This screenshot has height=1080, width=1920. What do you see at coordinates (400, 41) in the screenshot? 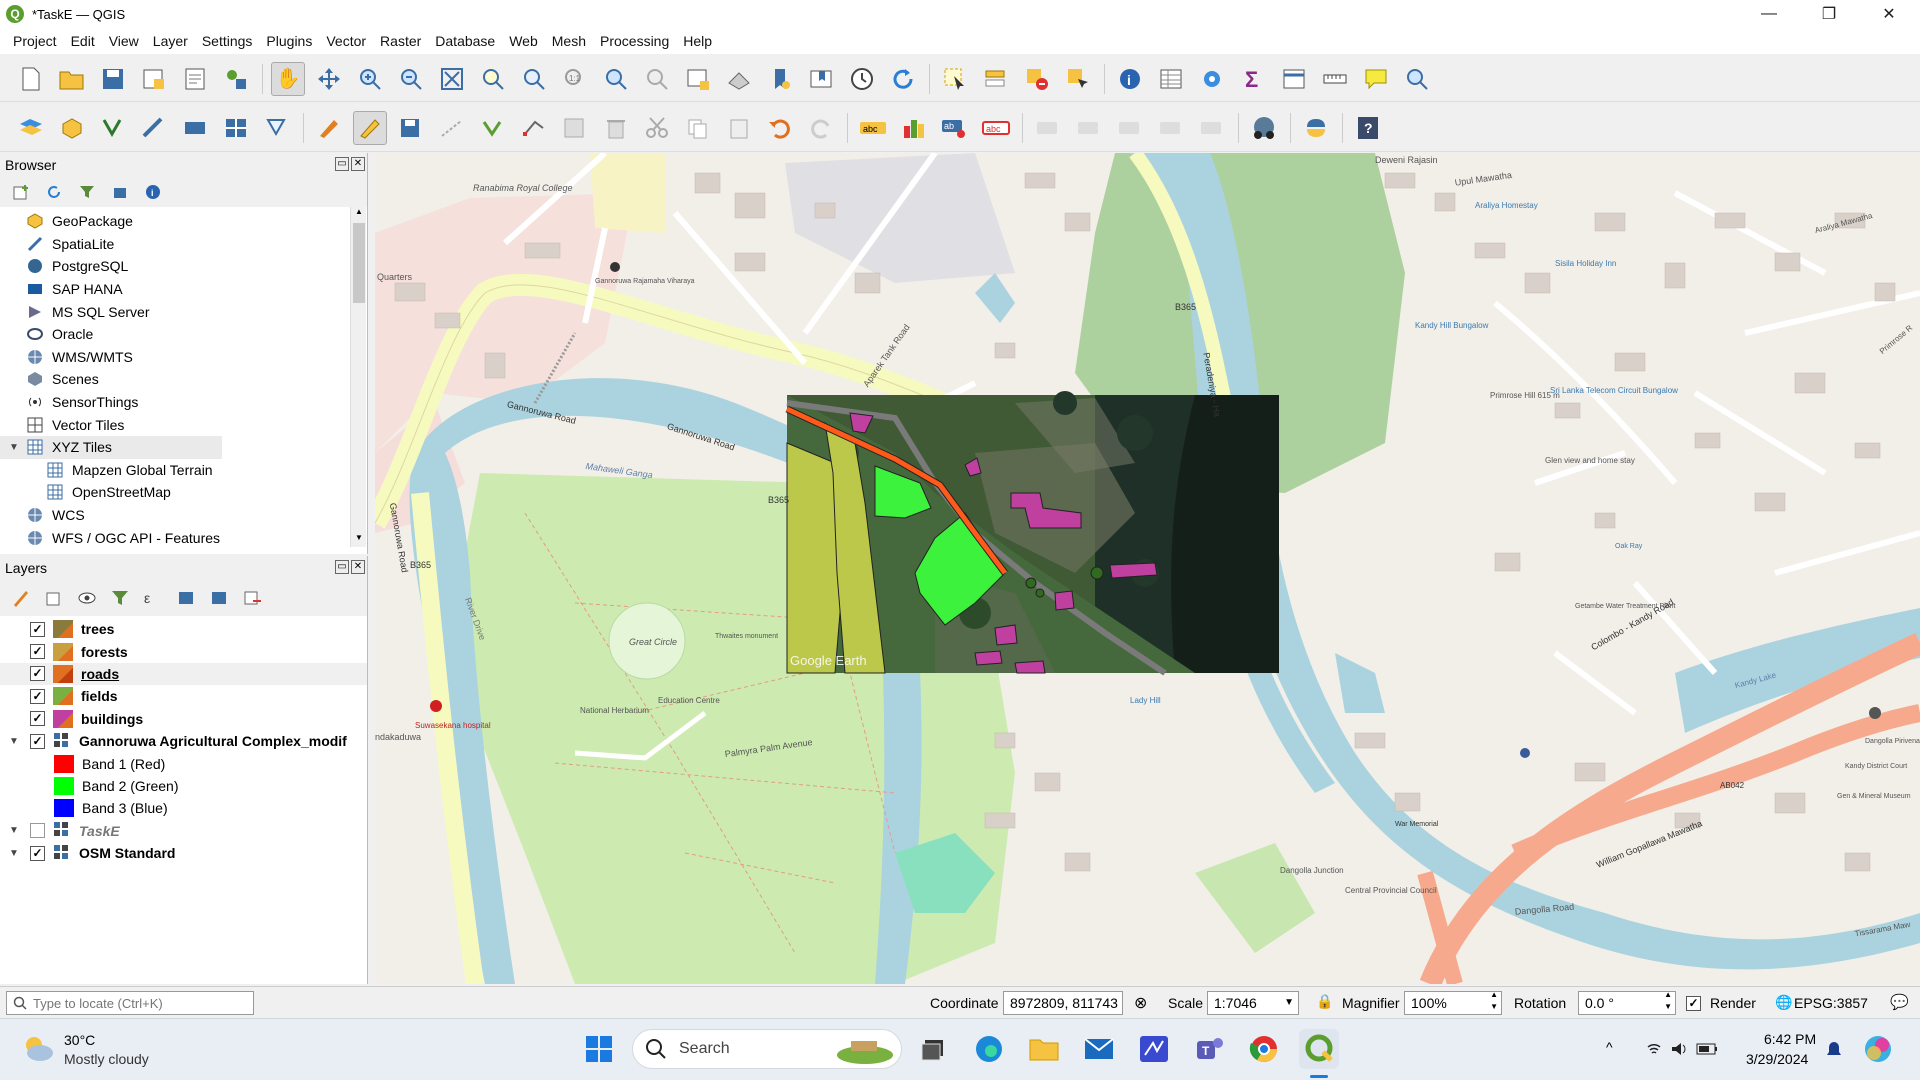
I see `menu-raster: Raster` at bounding box center [400, 41].